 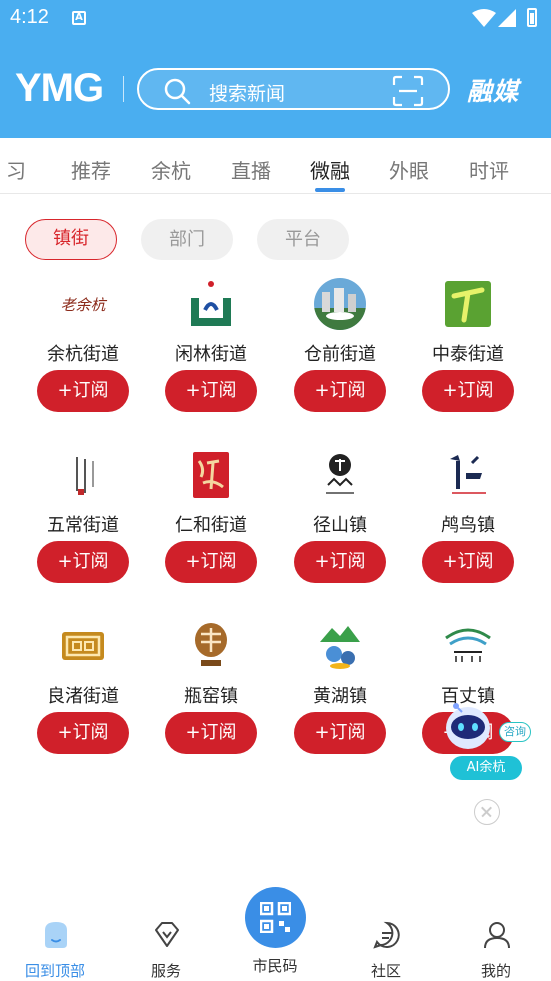 What do you see at coordinates (507, 18) in the screenshot?
I see `signal-icon` at bounding box center [507, 18].